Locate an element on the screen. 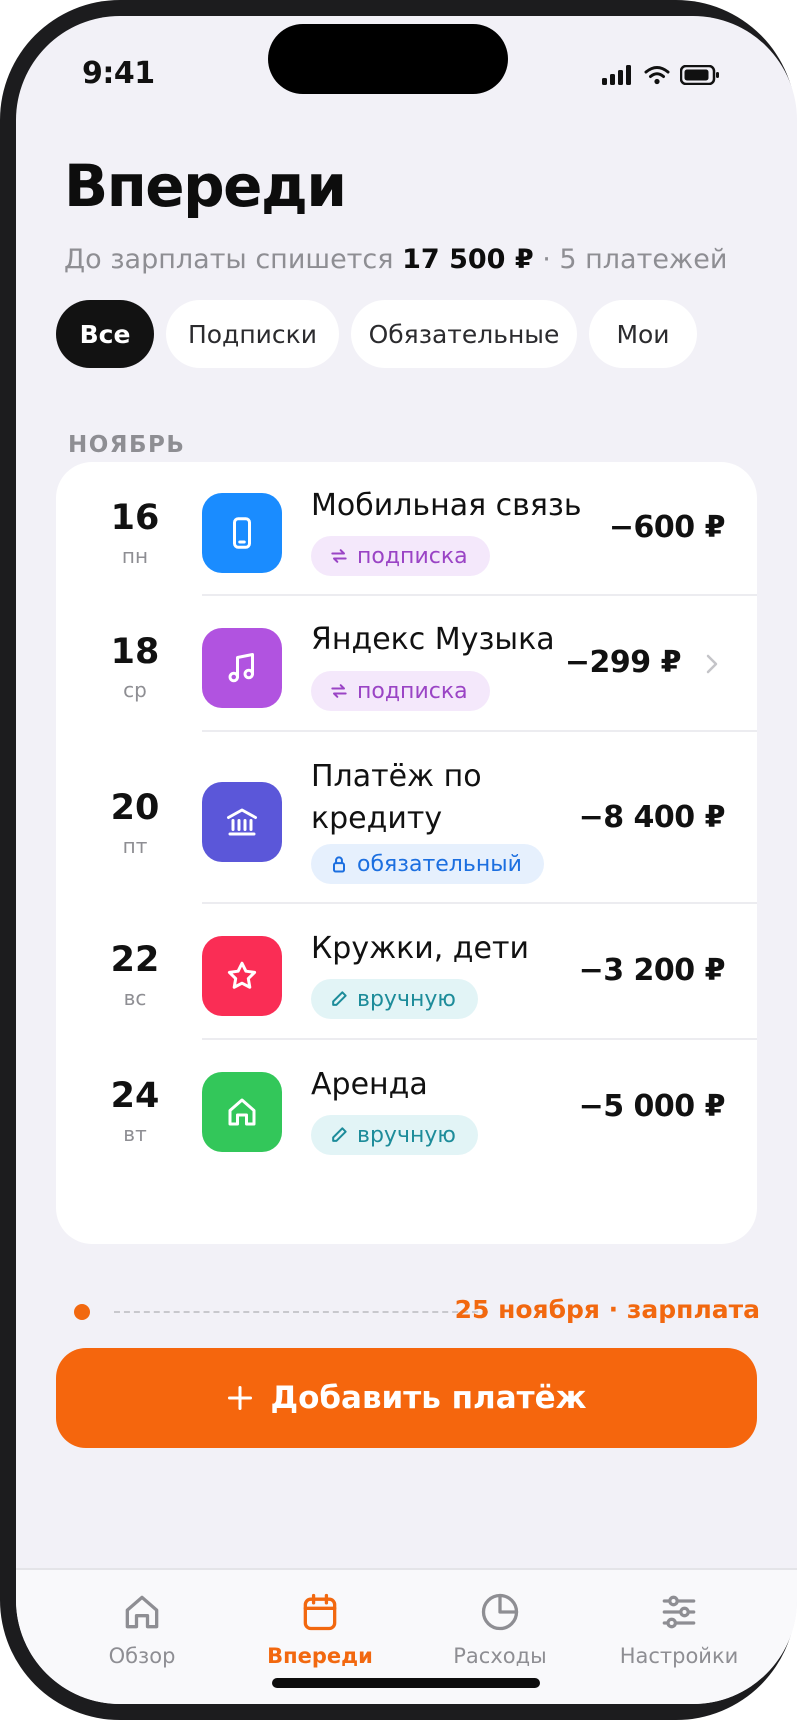 The height and width of the screenshot is (1720, 812). calendar-icon is located at coordinates (320, 1612).